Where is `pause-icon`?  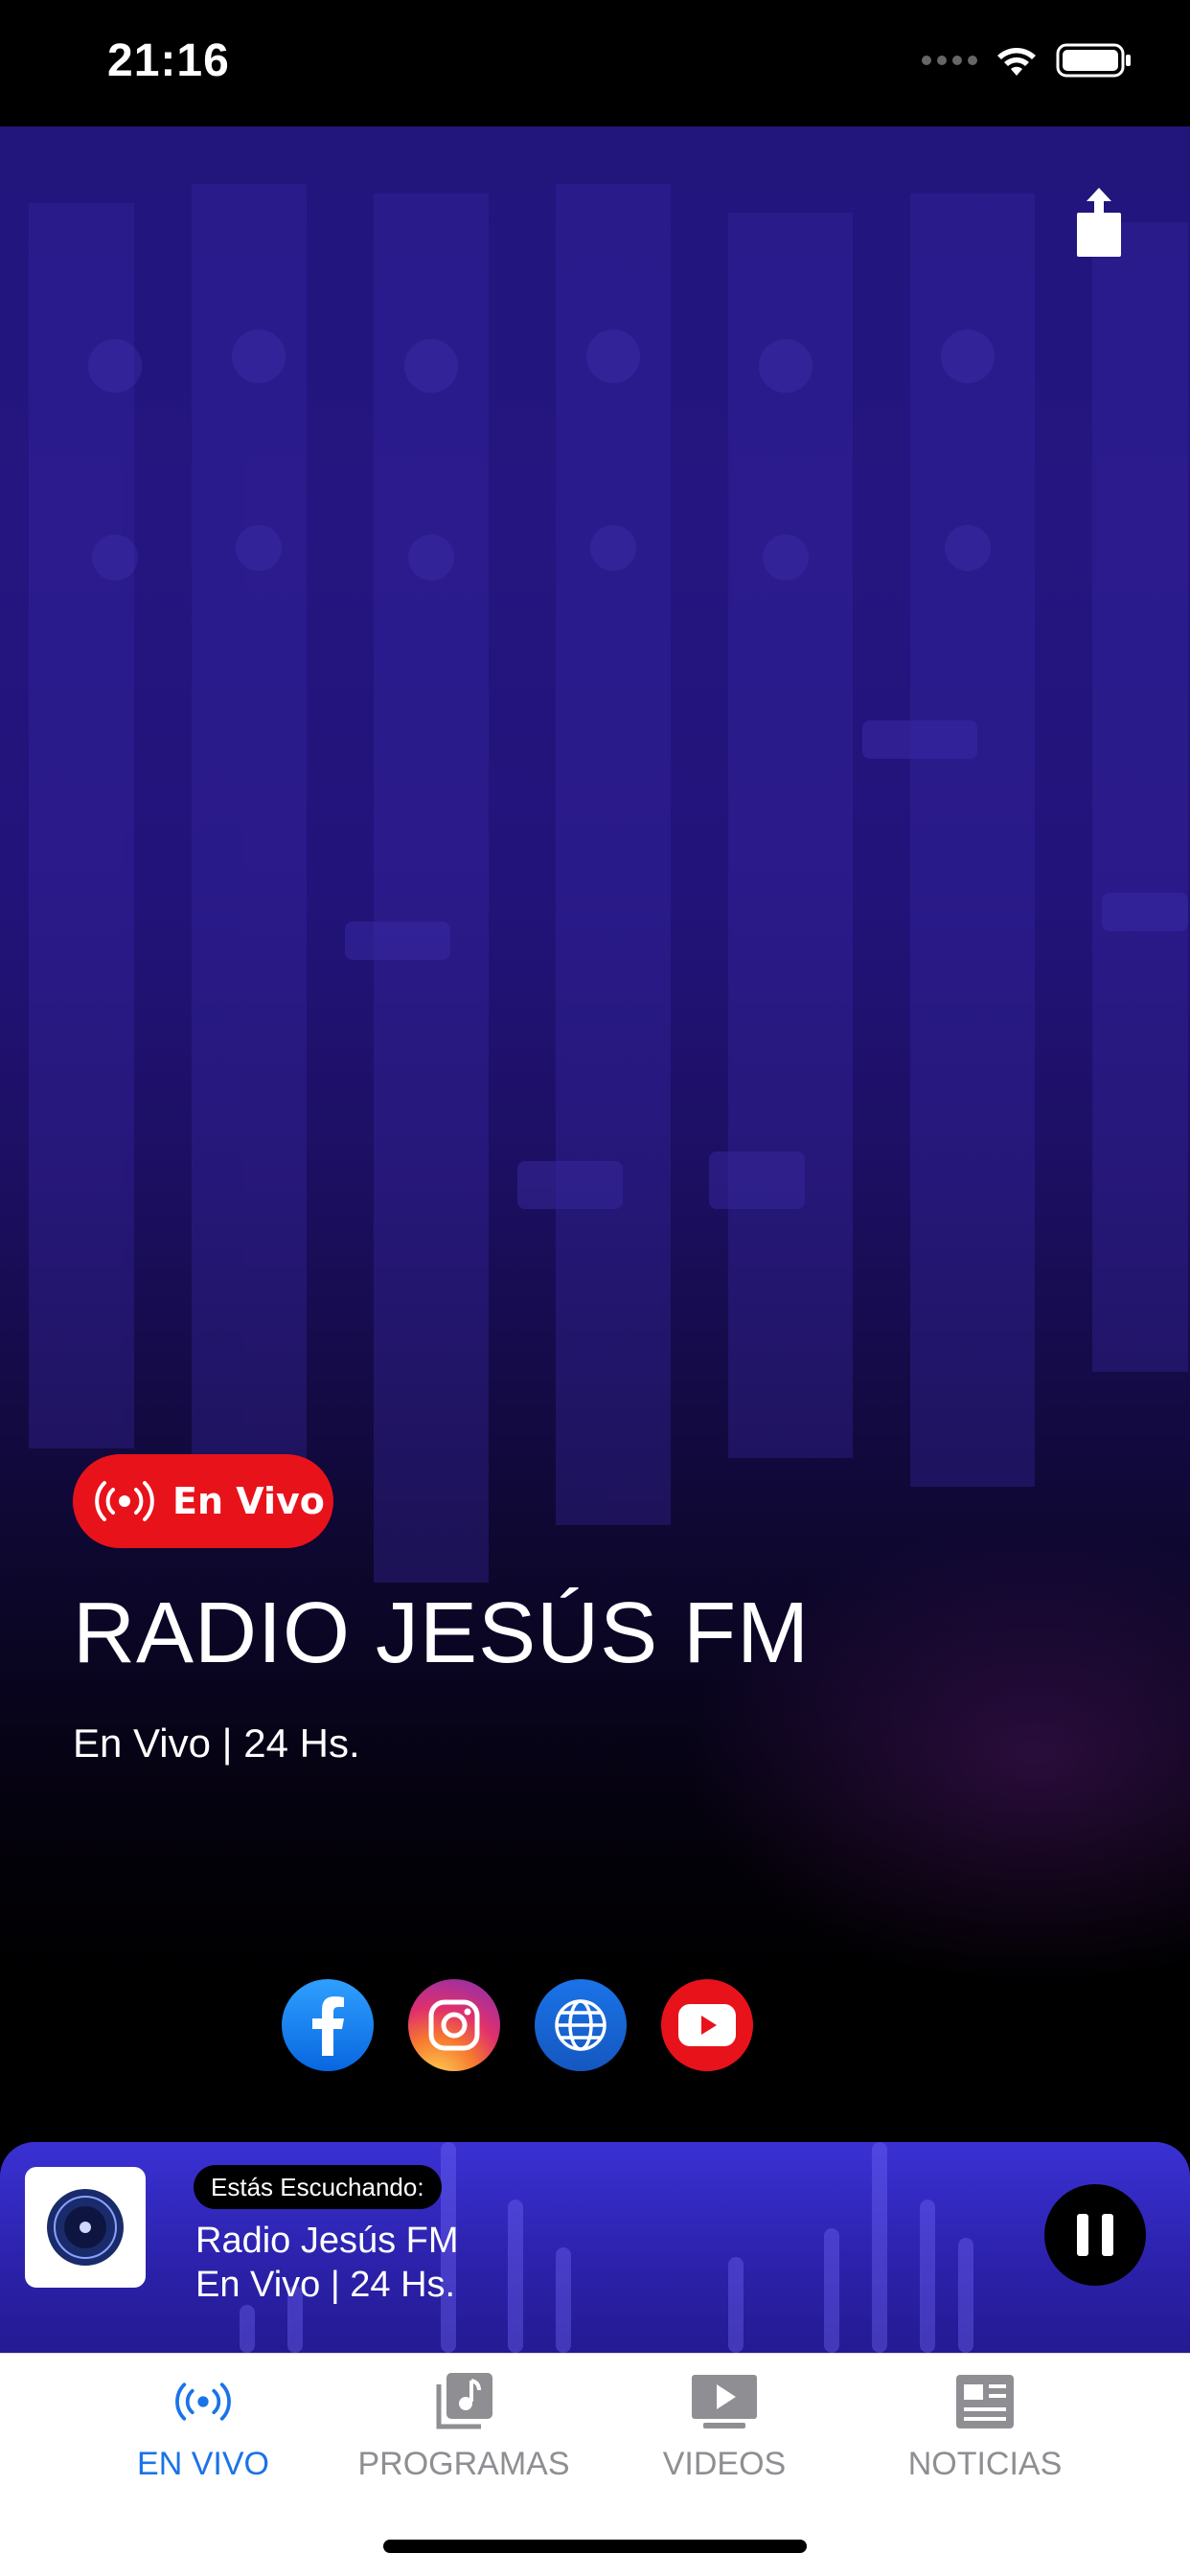
pause-icon is located at coordinates (1082, 2235).